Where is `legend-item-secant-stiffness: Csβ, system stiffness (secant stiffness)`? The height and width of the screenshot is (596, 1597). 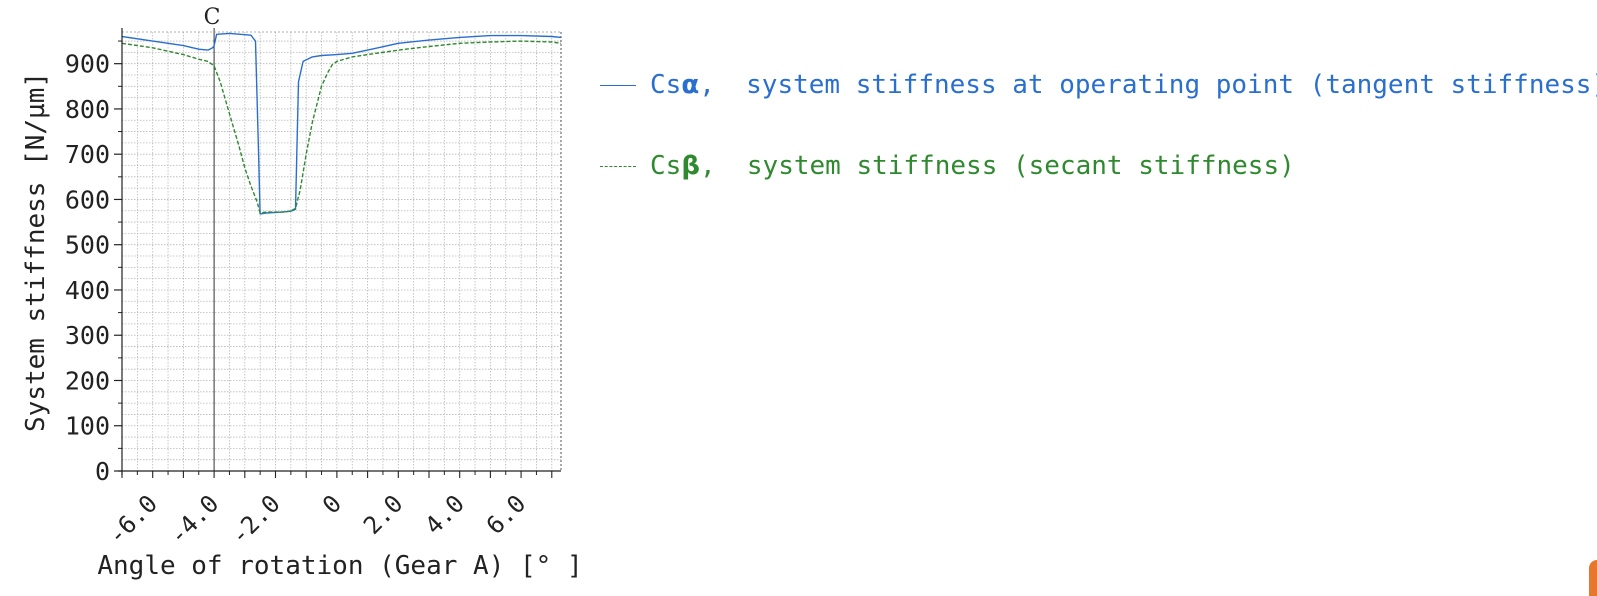 legend-item-secant-stiffness: Csβ, system stiffness (secant stiffness) is located at coordinates (1098, 166).